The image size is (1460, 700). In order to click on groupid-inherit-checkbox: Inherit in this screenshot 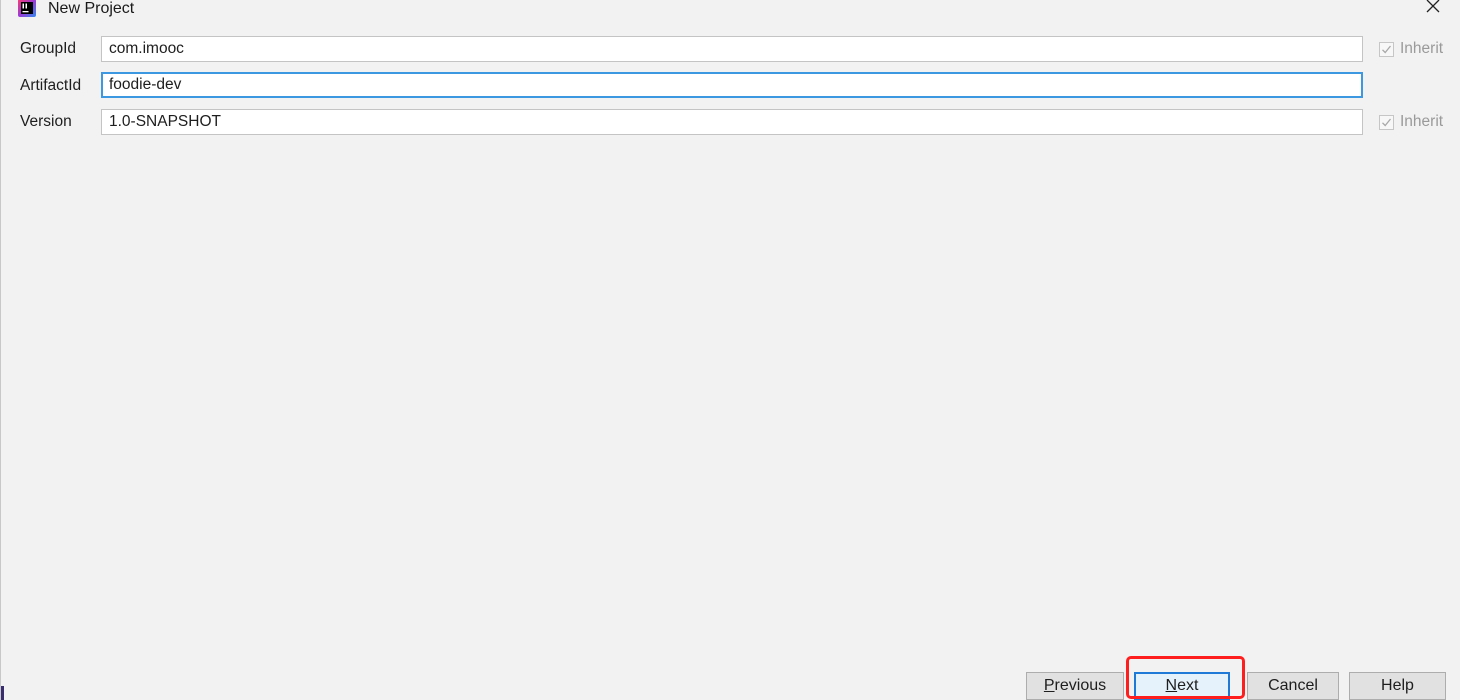, I will do `click(1411, 49)`.